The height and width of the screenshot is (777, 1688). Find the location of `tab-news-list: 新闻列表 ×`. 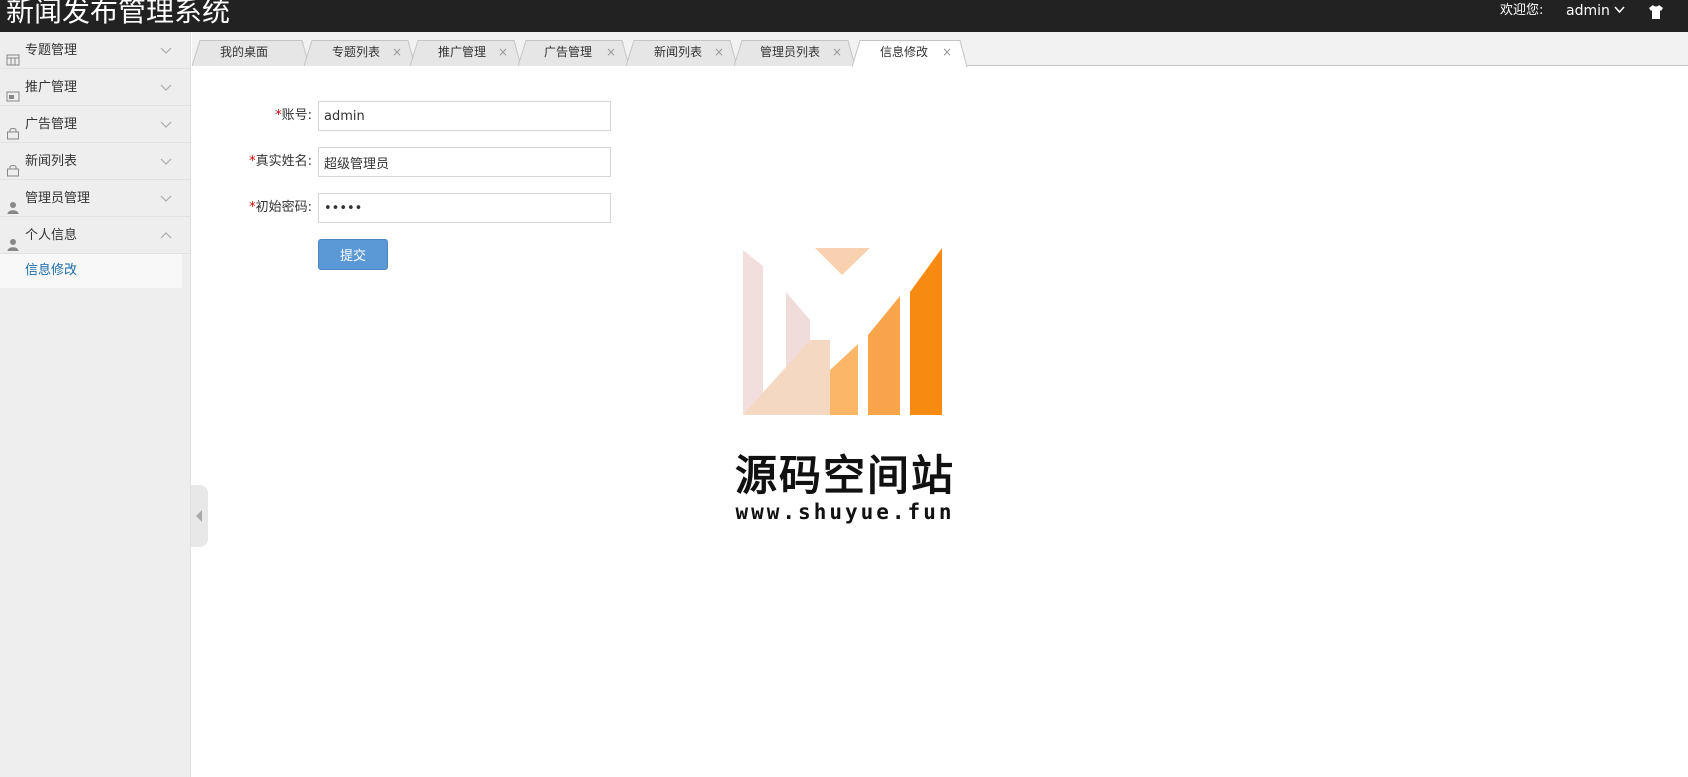

tab-news-list: 新闻列表 × is located at coordinates (682, 53).